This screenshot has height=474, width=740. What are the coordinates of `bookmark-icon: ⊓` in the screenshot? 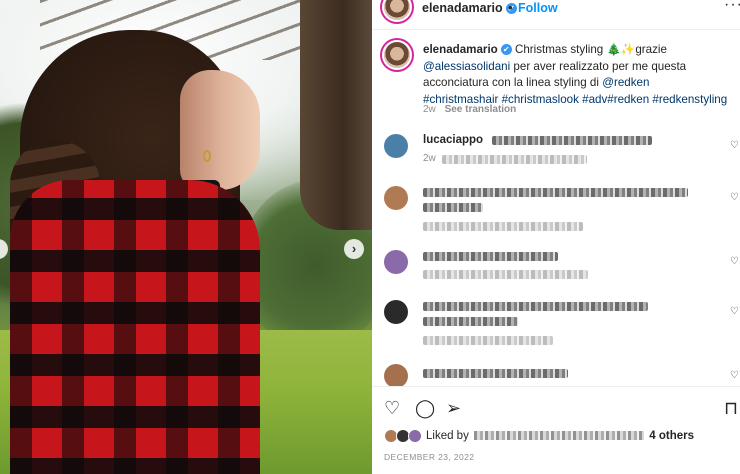 It's located at (731, 408).